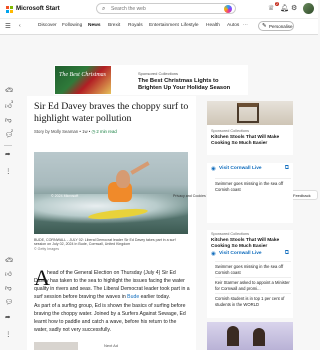 The image size is (320, 350). Describe the element at coordinates (9, 302) in the screenshot. I see `comment-icon: 💬︎` at that location.